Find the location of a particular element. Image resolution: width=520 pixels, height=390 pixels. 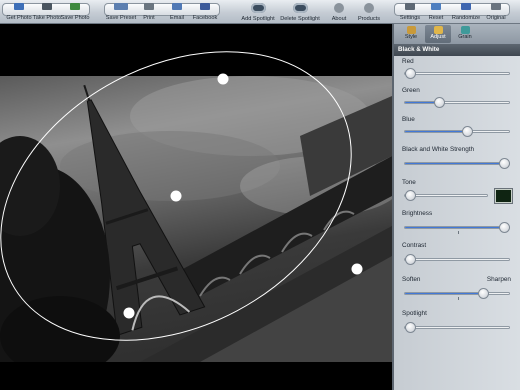

spotlight-handle-right is located at coordinates (357, 269).